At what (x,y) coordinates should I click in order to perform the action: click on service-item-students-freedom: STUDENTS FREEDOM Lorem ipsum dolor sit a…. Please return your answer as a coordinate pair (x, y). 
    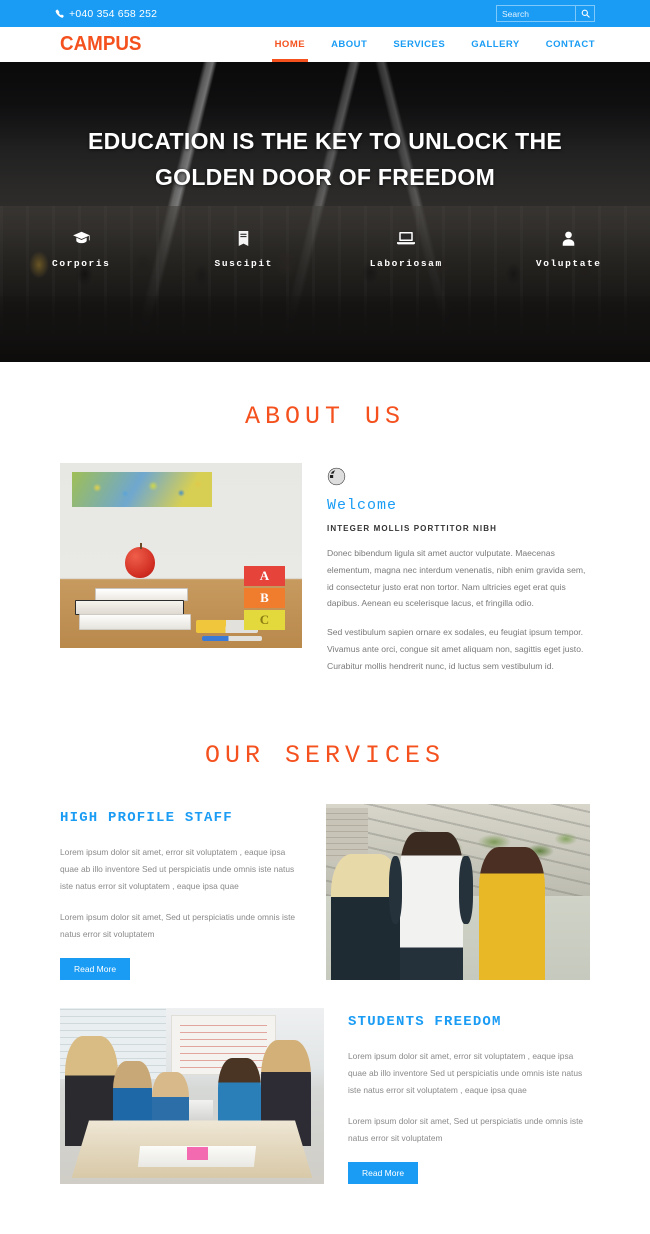
    Looking at the image, I should click on (325, 1096).